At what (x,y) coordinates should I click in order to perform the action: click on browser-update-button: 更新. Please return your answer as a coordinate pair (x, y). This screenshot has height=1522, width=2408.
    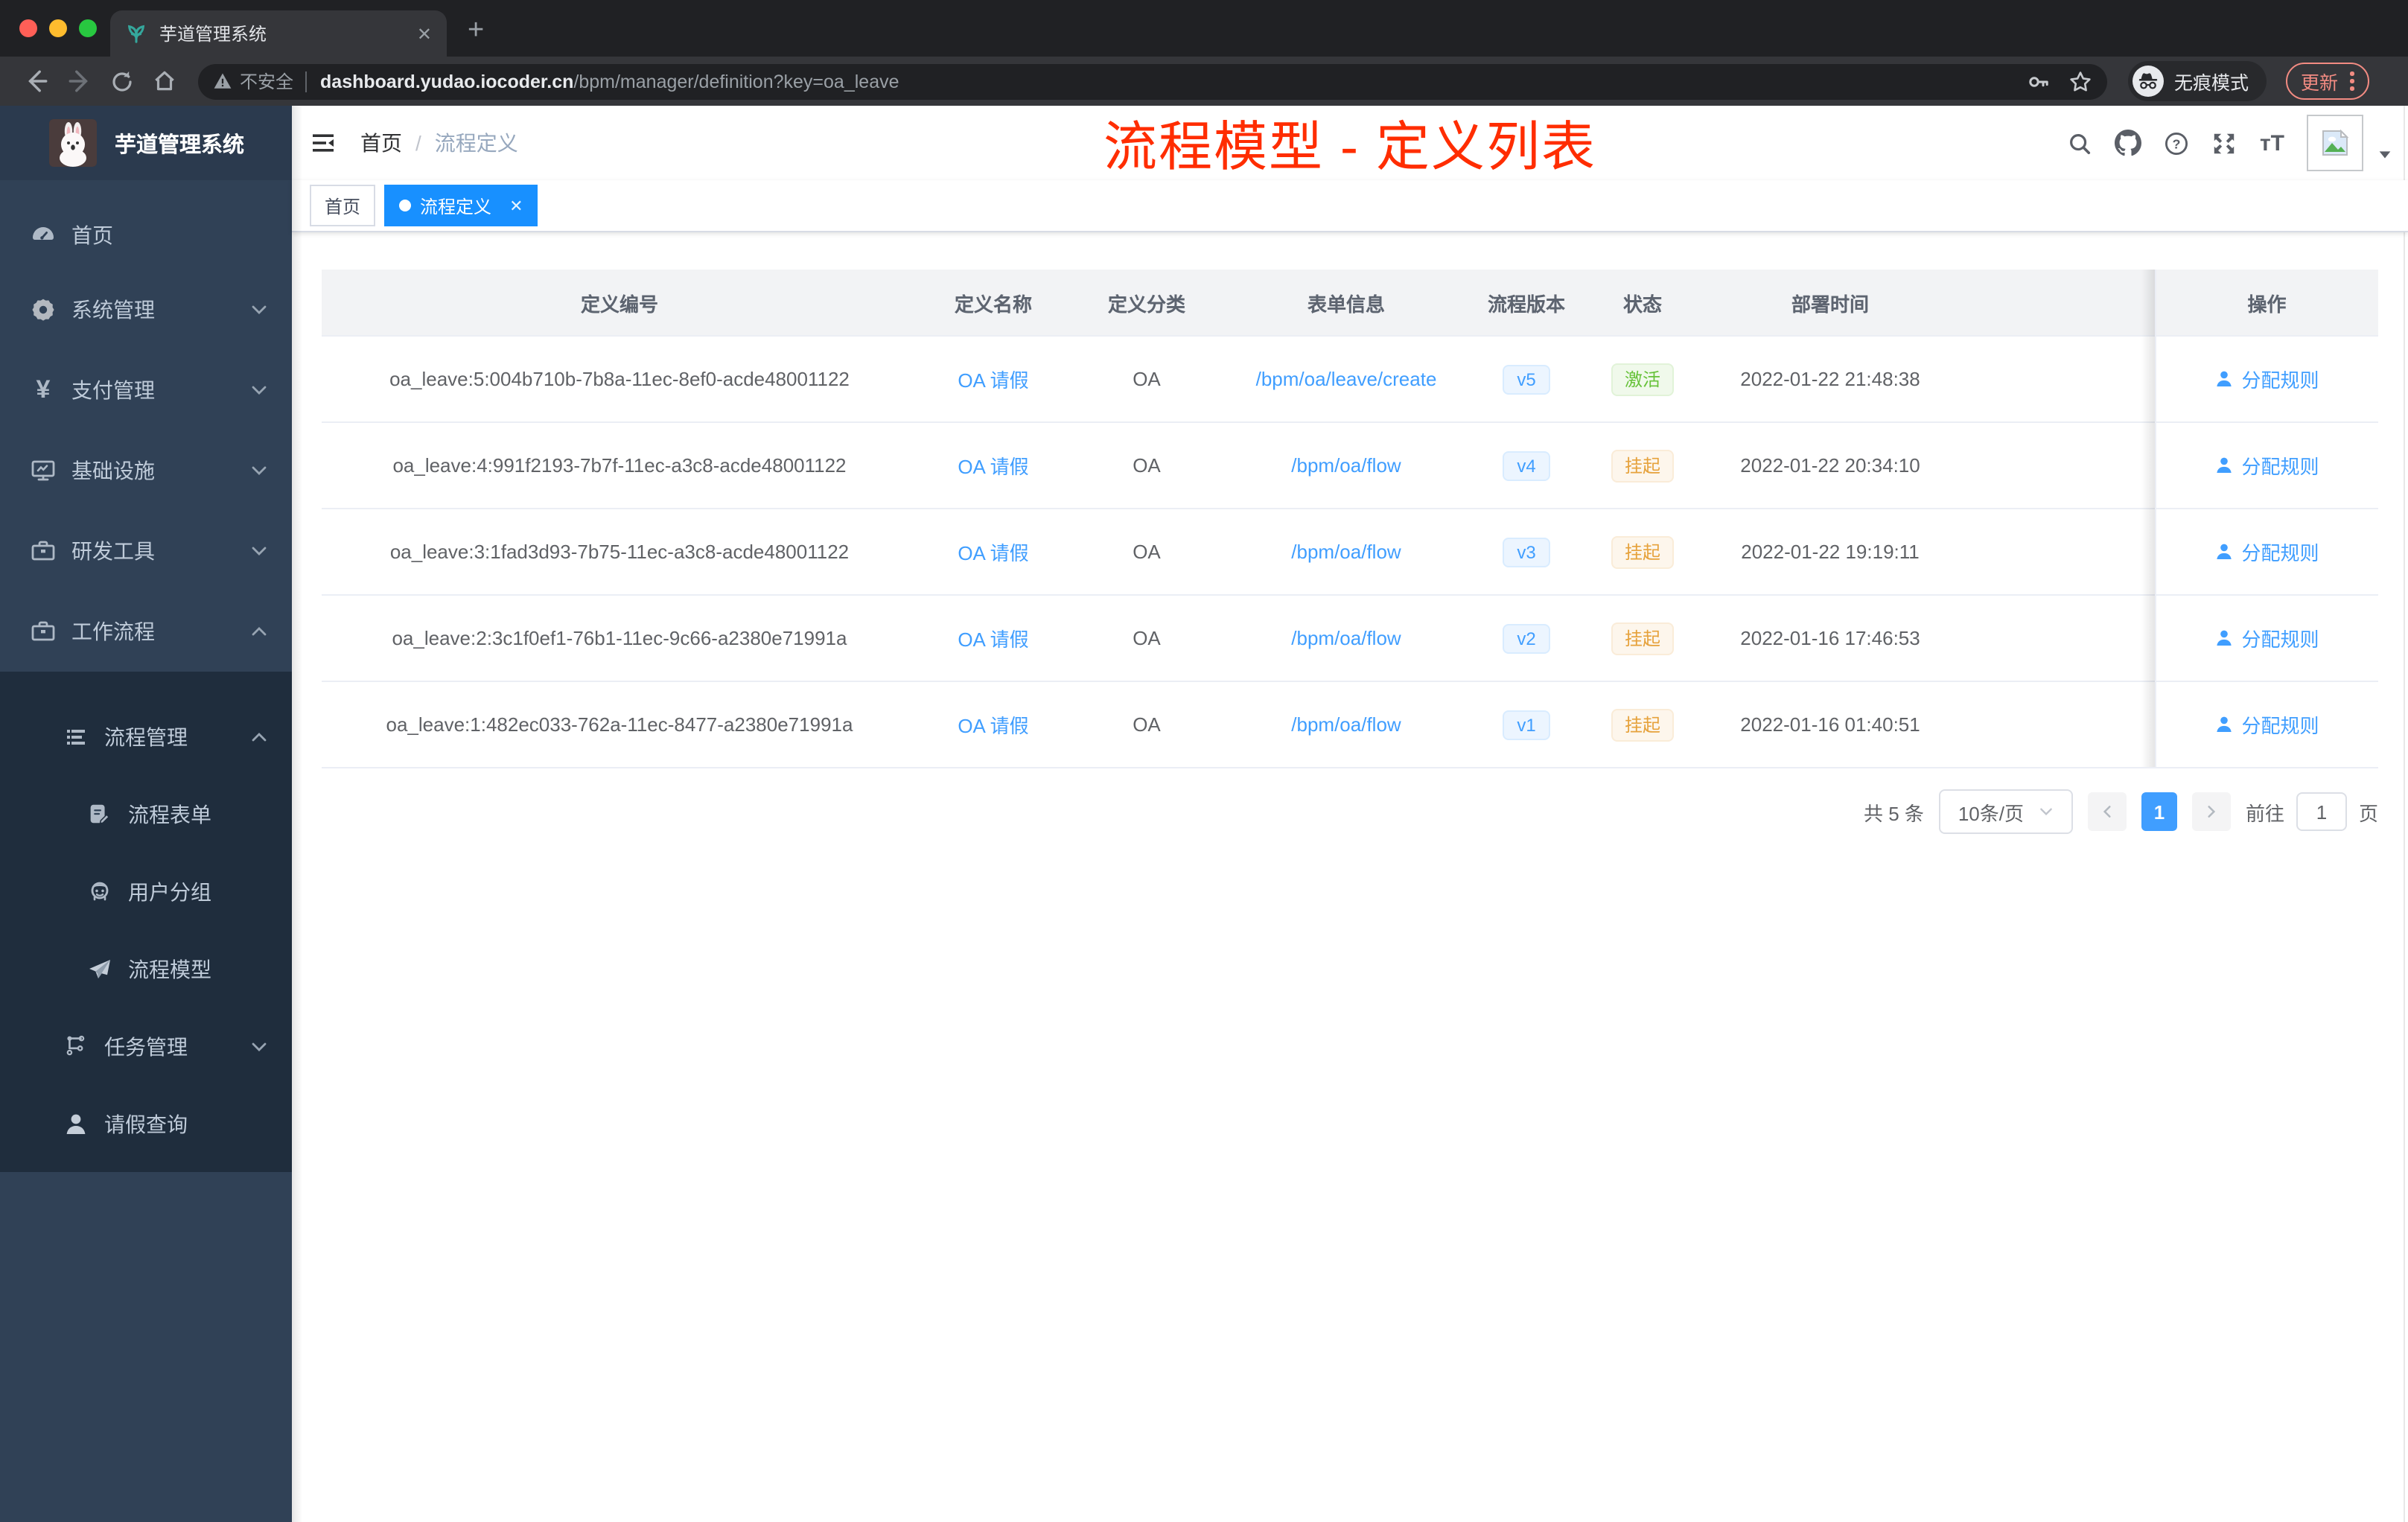
    Looking at the image, I should click on (2327, 81).